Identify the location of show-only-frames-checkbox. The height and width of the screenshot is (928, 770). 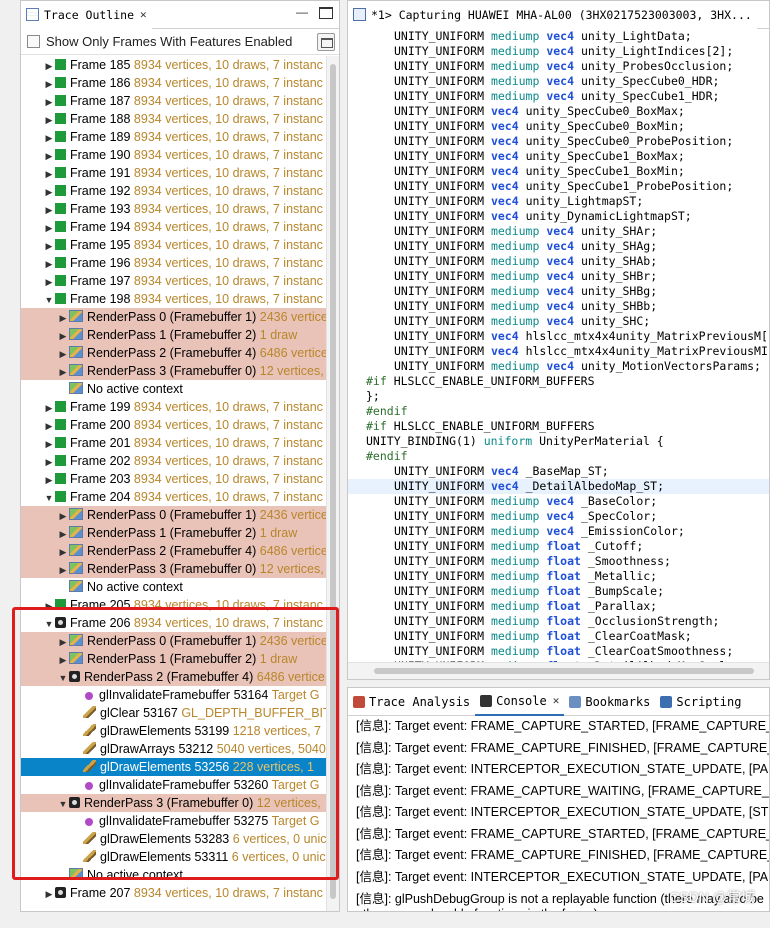
(33, 41).